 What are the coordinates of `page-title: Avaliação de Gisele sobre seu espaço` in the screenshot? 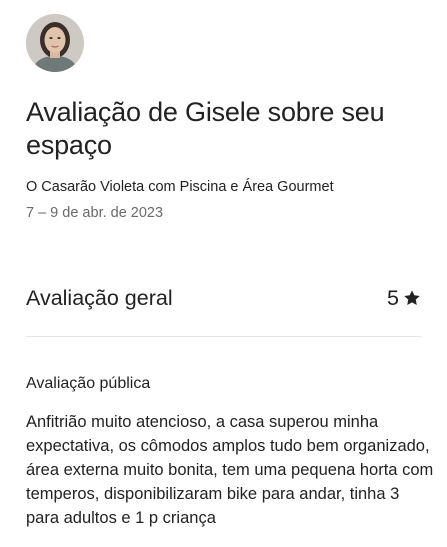 It's located at (205, 128).